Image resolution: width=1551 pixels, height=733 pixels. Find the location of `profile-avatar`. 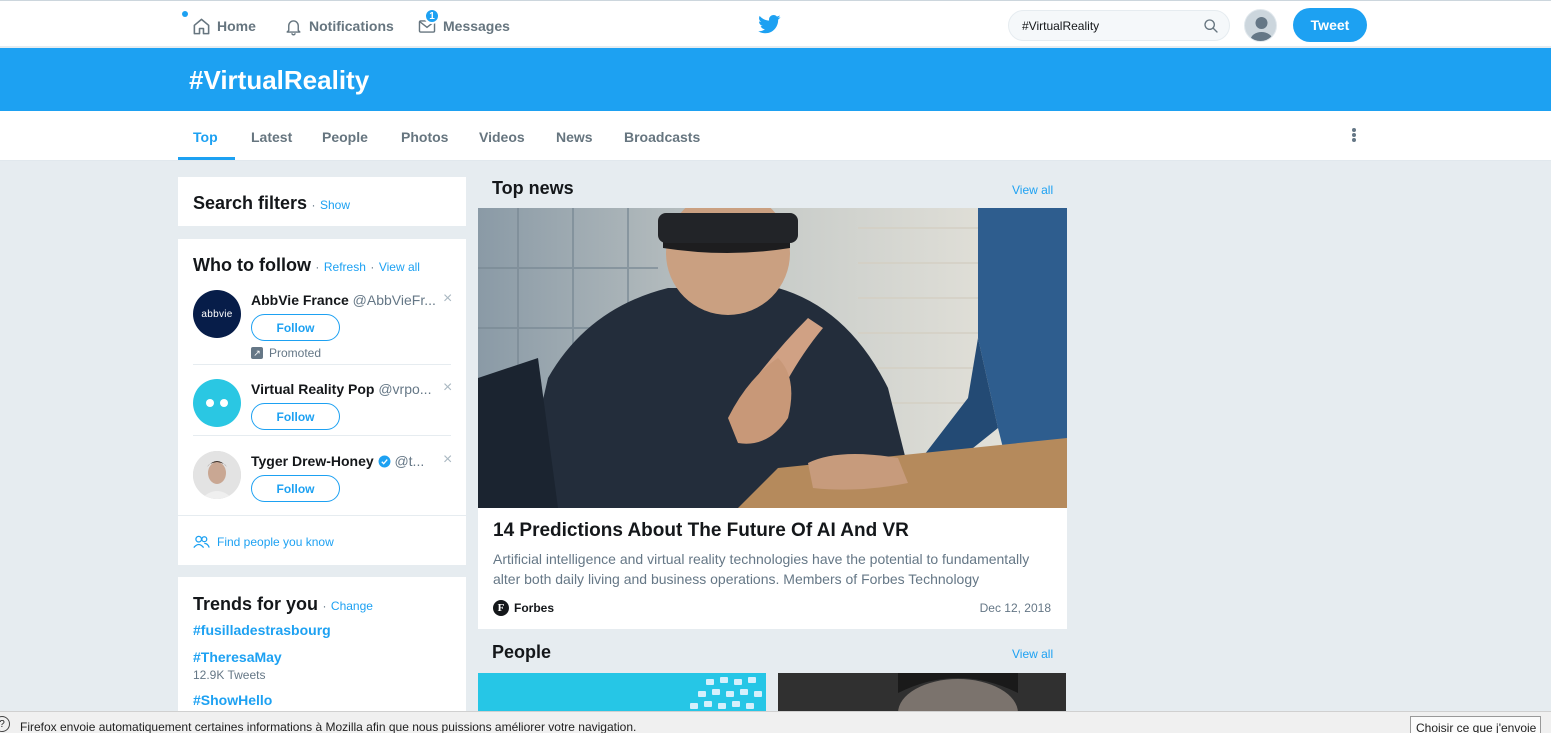

profile-avatar is located at coordinates (1260, 25).